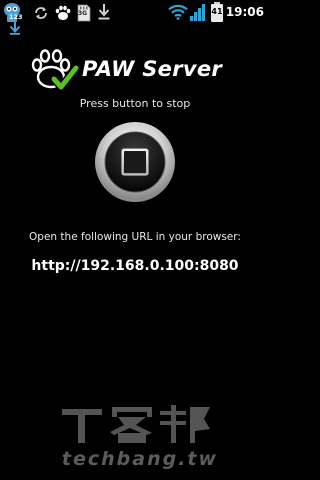  I want to click on status-clock: 19:06, so click(244, 12).